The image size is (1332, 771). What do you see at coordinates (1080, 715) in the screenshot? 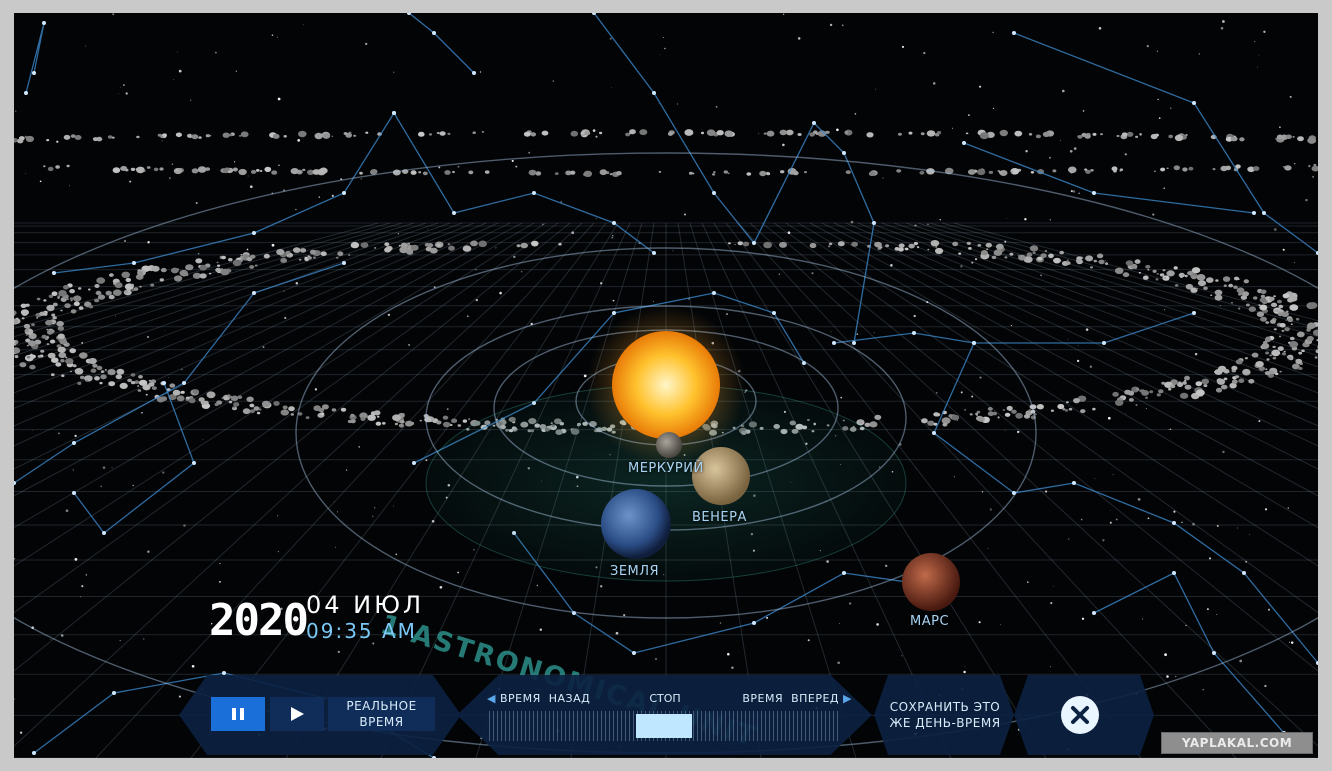
I see `close-button` at bounding box center [1080, 715].